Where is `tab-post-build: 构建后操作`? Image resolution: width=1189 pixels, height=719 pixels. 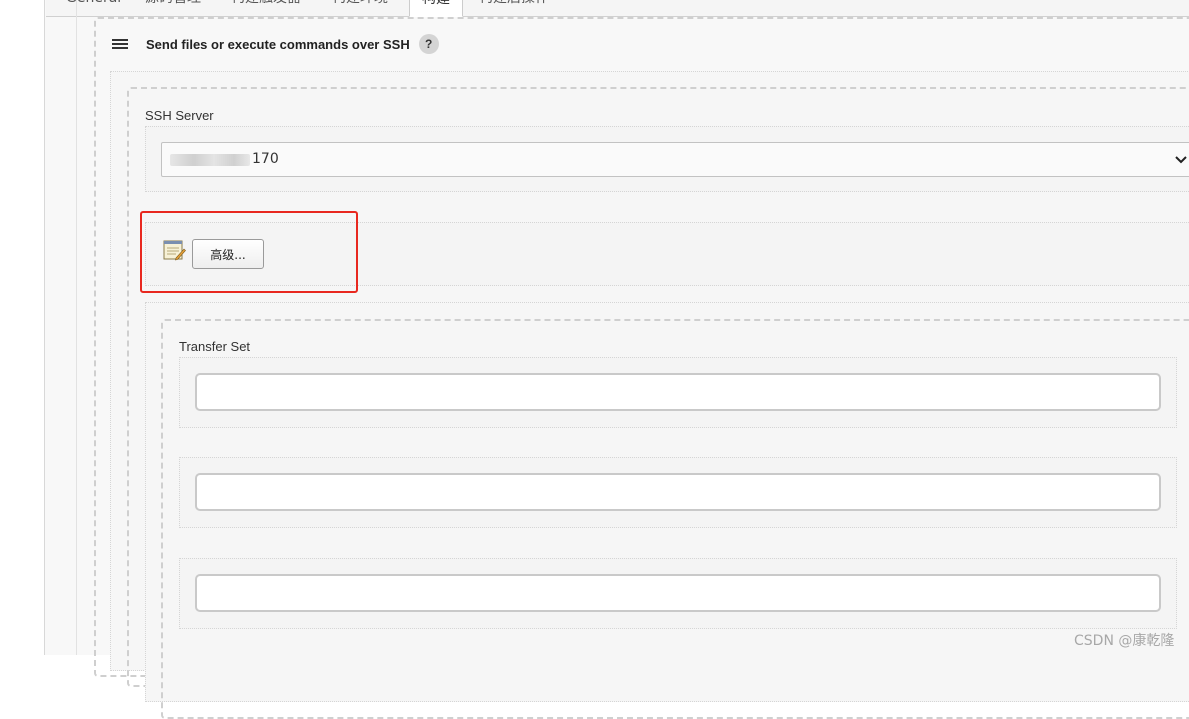
tab-post-build: 构建后操作 is located at coordinates (514, 7).